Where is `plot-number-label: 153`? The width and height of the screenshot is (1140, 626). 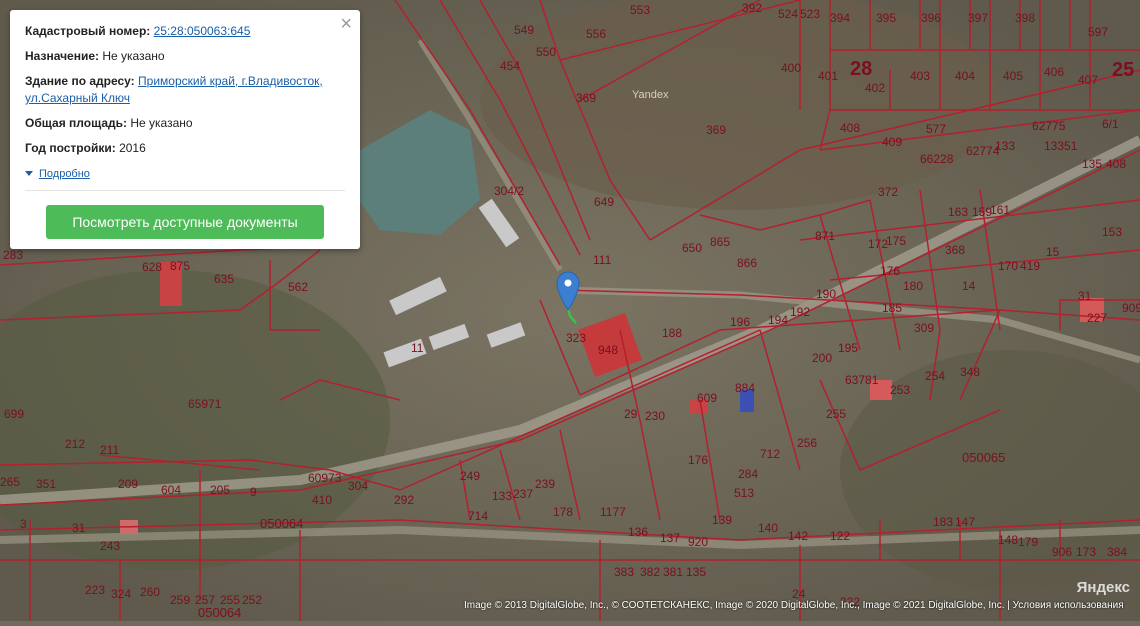
plot-number-label: 153 is located at coordinates (1112, 232).